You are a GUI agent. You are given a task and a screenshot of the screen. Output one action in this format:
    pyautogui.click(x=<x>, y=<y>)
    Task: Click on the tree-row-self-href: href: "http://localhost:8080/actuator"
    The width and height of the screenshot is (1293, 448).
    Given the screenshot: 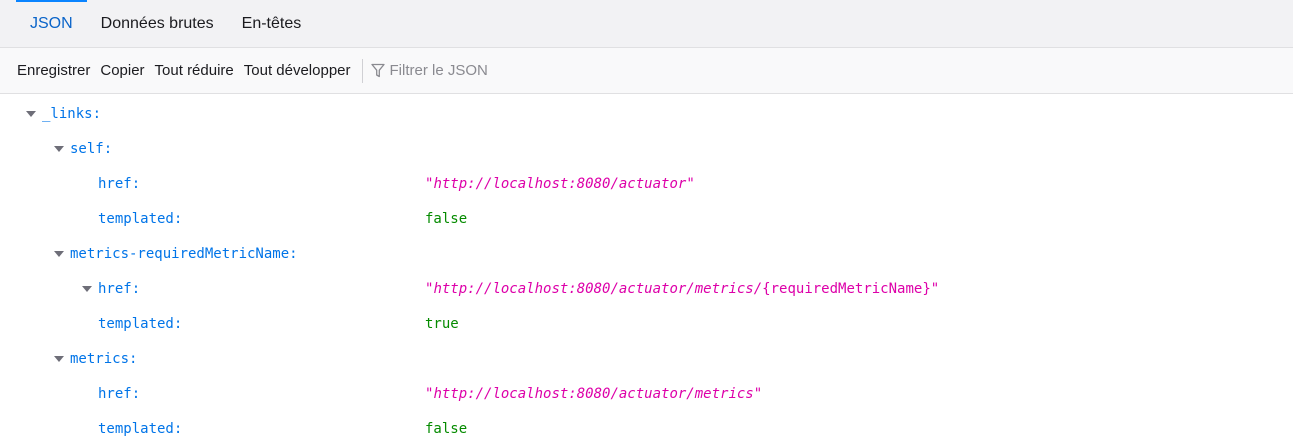 What is the action you would take?
    pyautogui.click(x=646, y=185)
    